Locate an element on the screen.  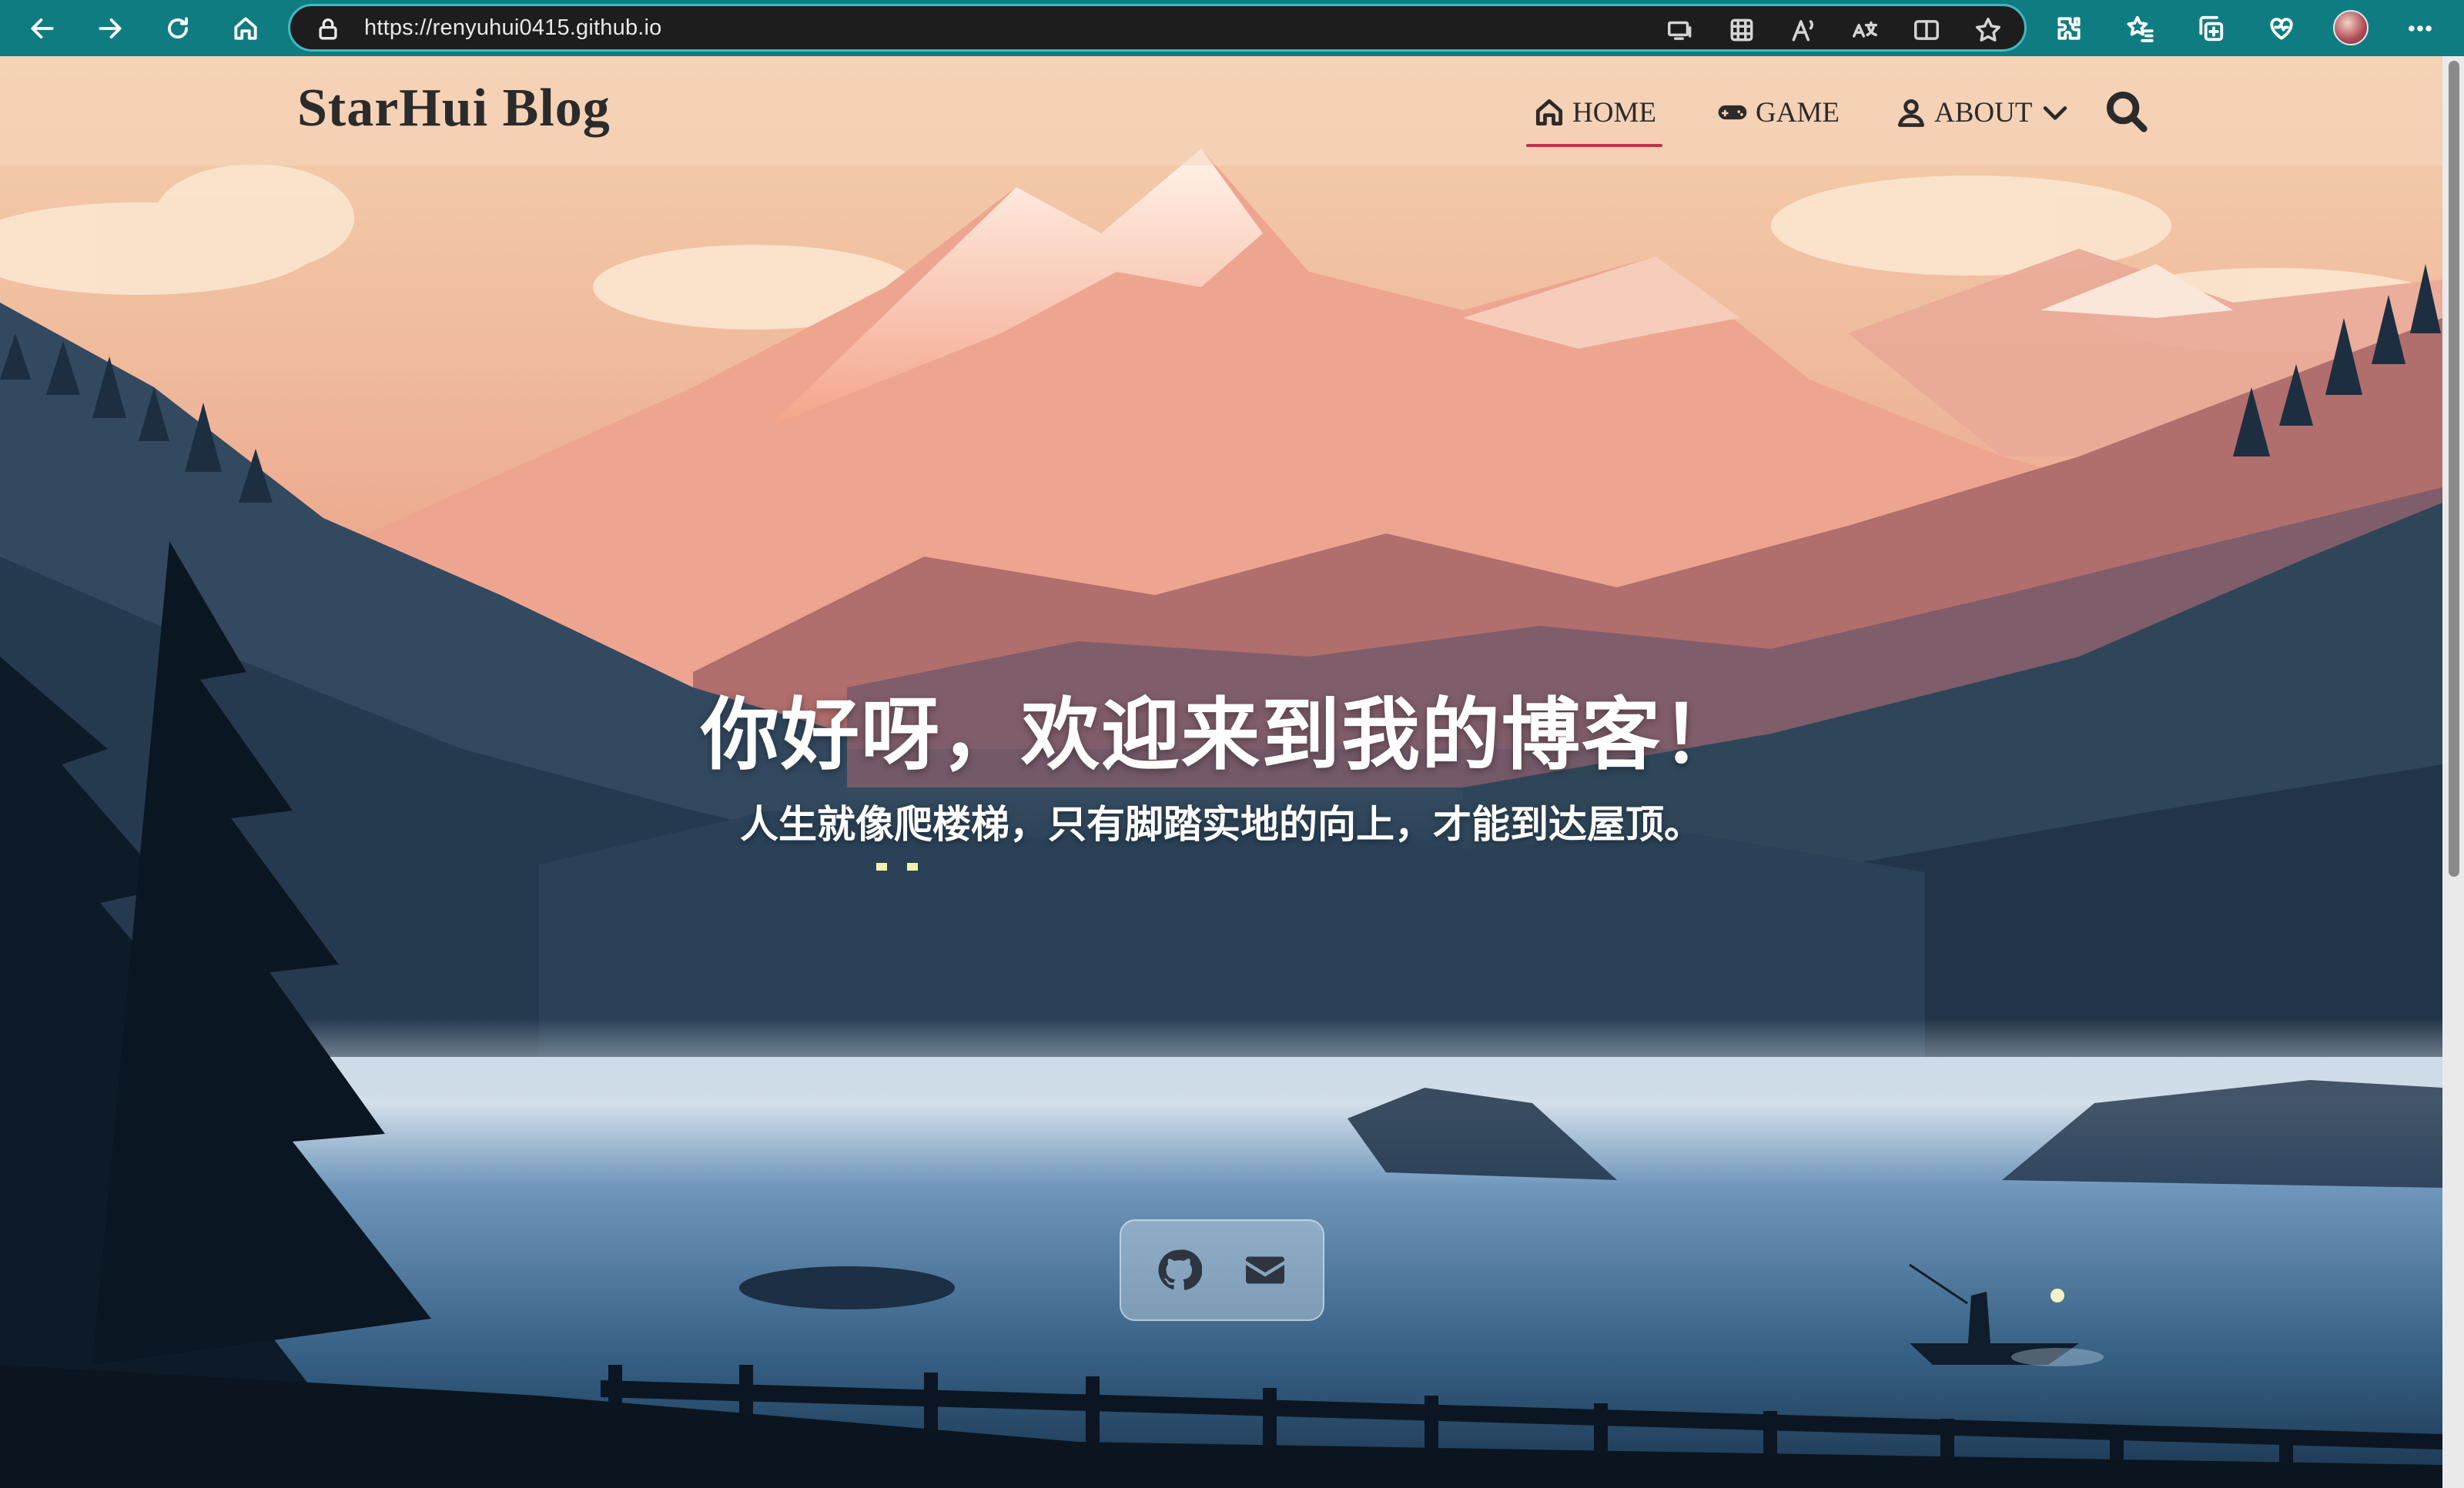
github-icon is located at coordinates (1180, 1269).